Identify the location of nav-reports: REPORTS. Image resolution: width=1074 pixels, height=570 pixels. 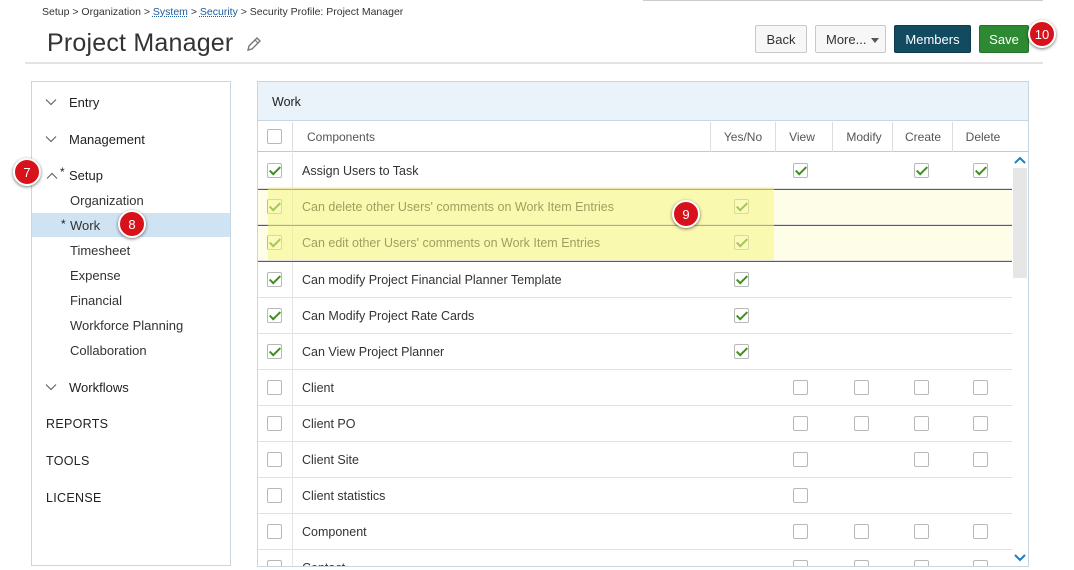
(77, 424).